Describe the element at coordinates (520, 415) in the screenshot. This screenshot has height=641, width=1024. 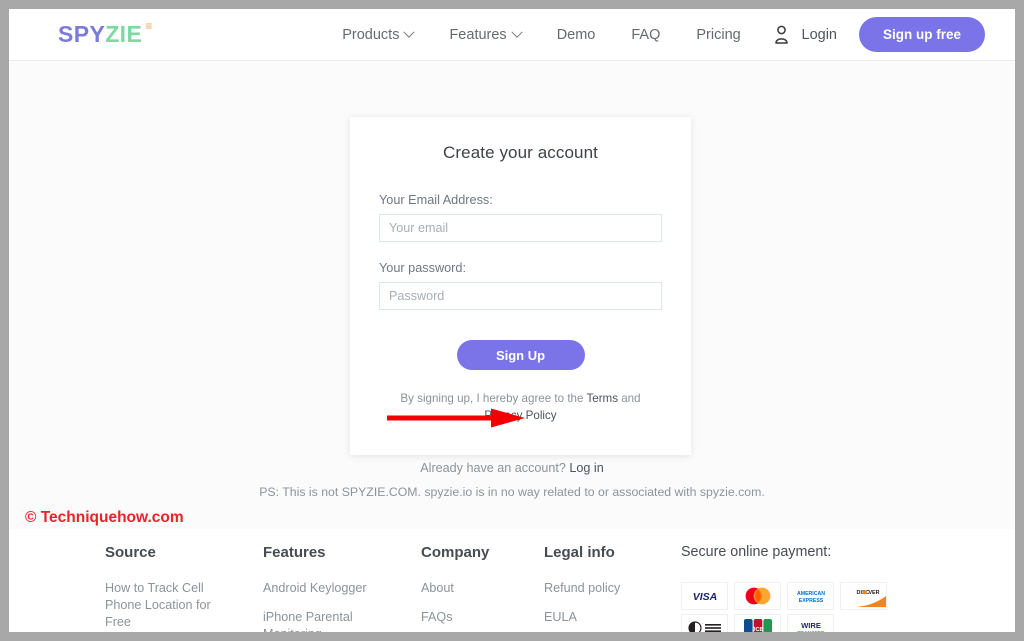
I see `privacy-policy-link: Privacy Policy` at that location.